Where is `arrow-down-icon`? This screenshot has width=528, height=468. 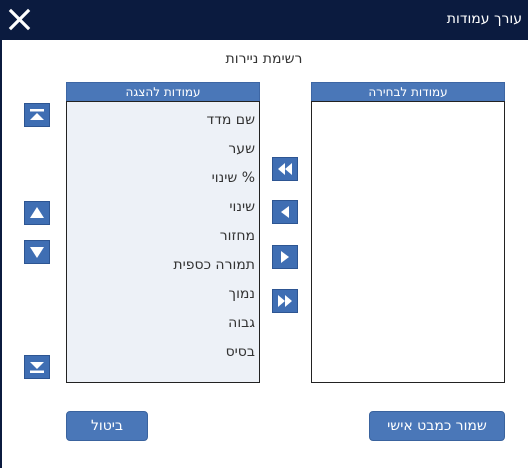 arrow-down-icon is located at coordinates (37, 252).